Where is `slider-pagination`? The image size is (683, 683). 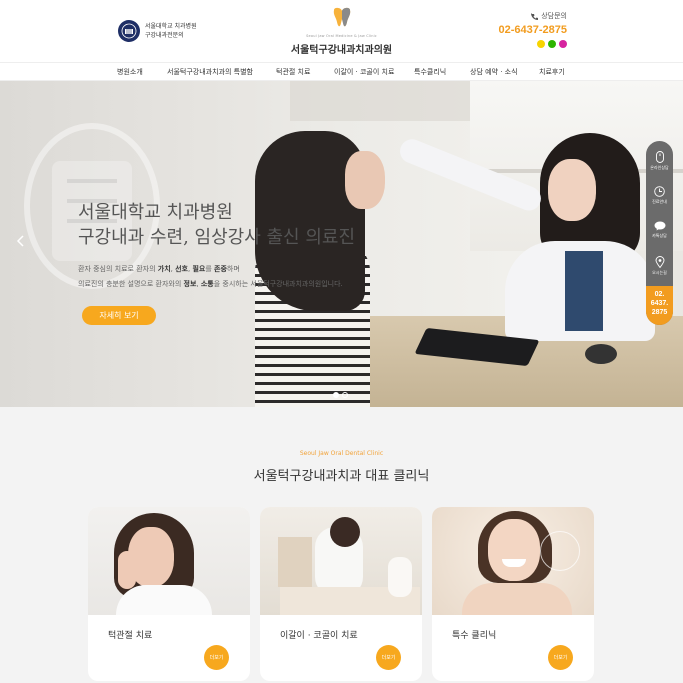 slider-pagination is located at coordinates (340, 395).